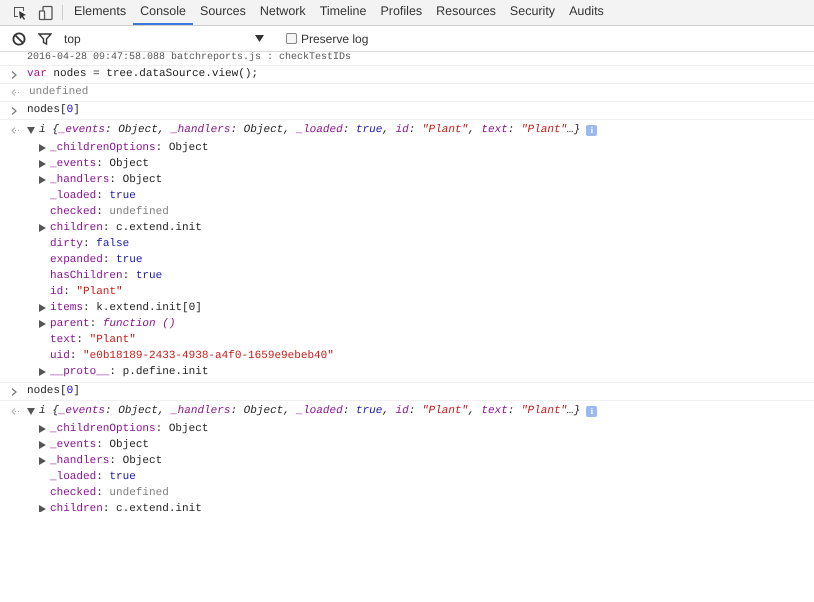  I want to click on clear-icon, so click(19, 39).